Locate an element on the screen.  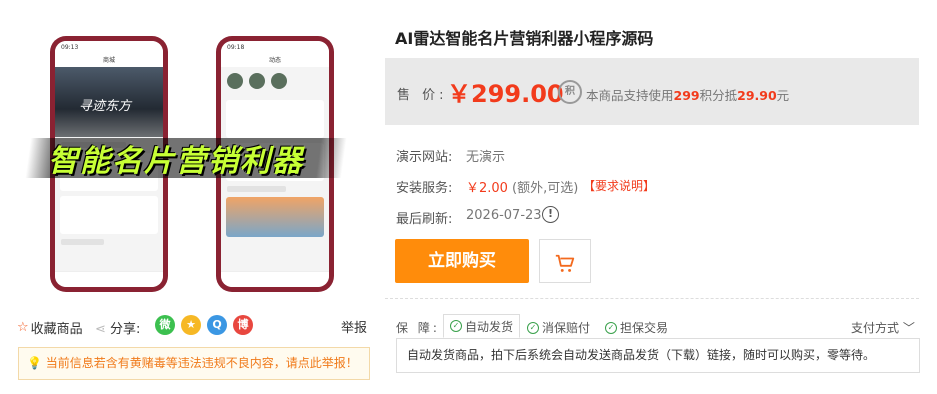
phone-status-bar: 09:18 is located at coordinates (275, 48).